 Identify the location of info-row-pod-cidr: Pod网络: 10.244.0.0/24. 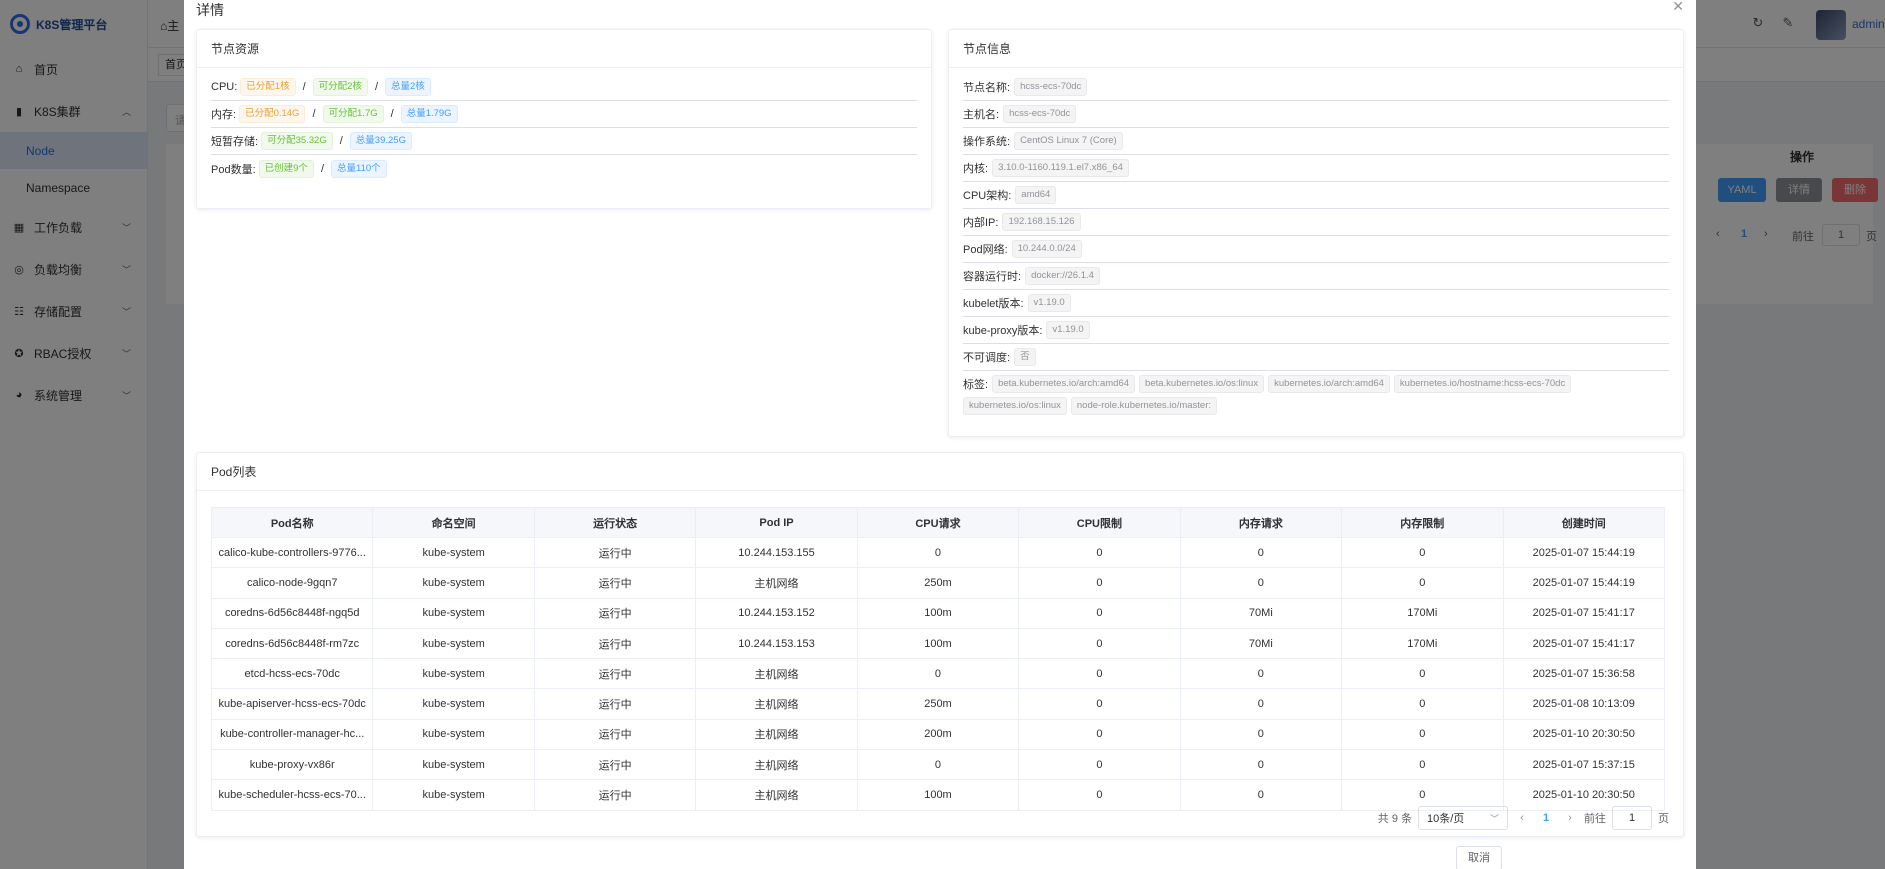
(1316, 249).